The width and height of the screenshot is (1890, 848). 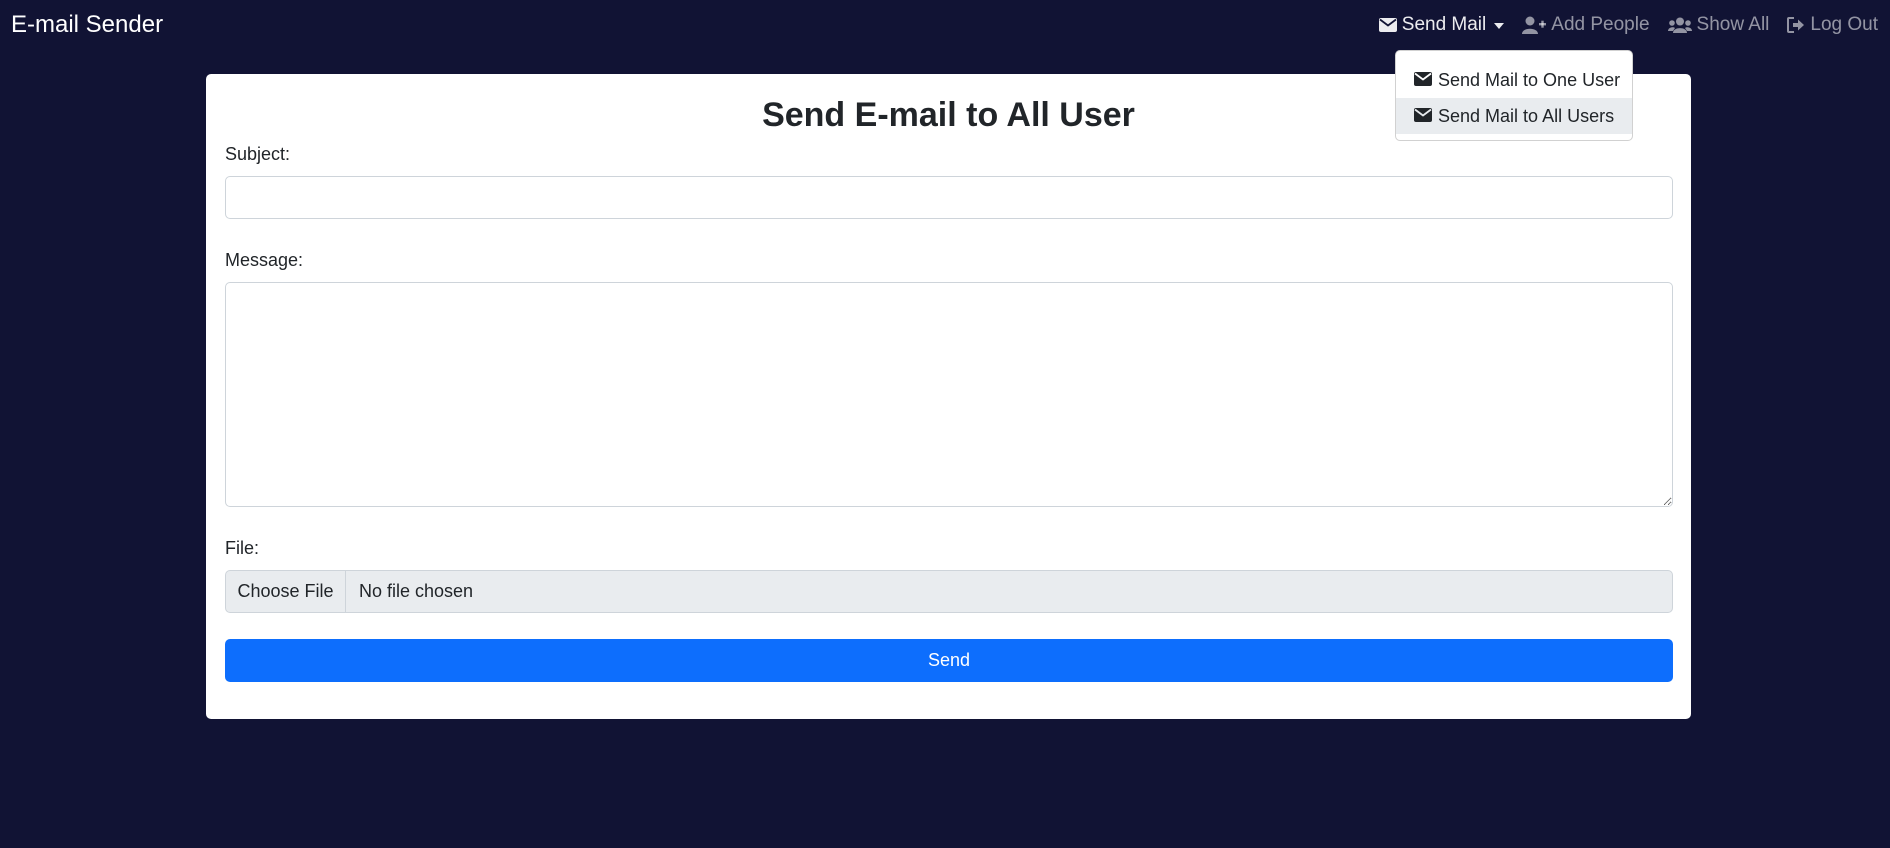 I want to click on dropdown-item-send-one: Send Mail to One User, so click(x=1514, y=80).